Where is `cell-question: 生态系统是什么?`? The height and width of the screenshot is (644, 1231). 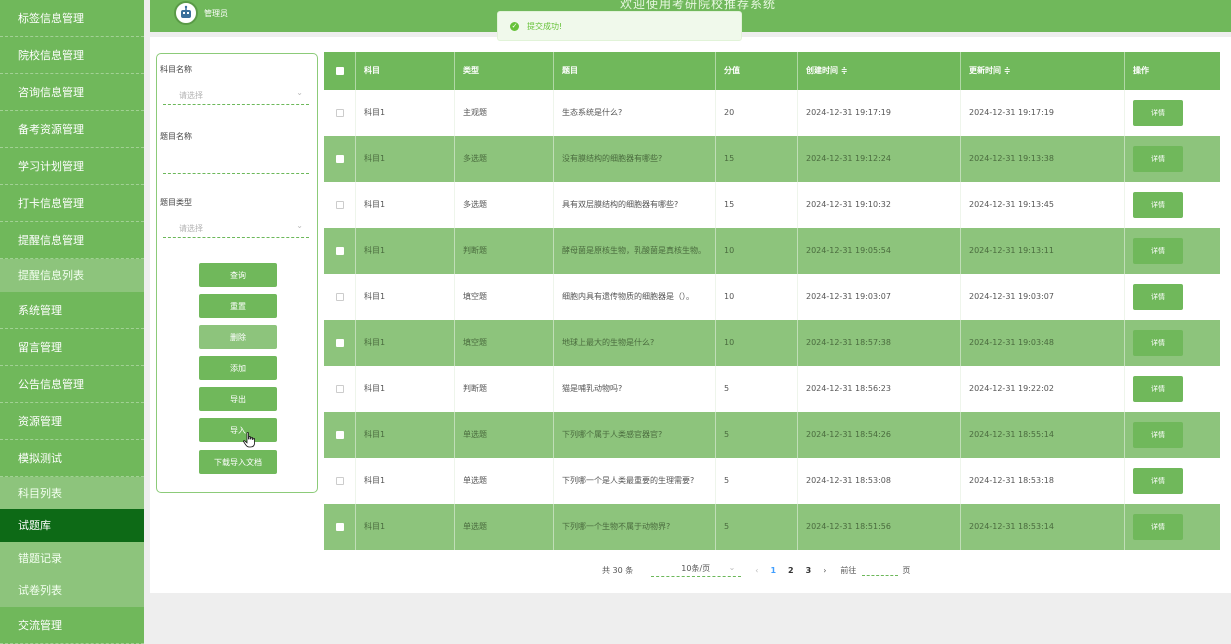 cell-question: 生态系统是什么? is located at coordinates (635, 113).